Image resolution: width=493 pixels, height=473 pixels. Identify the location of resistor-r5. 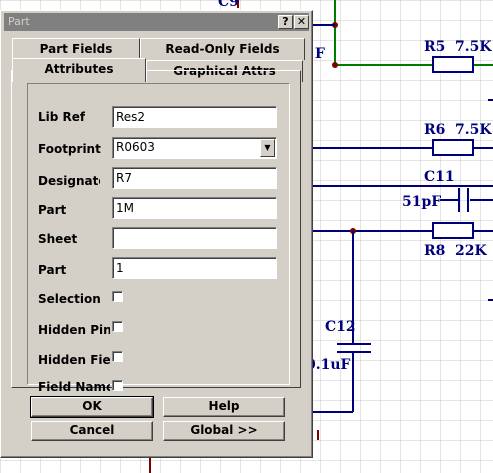
(453, 64).